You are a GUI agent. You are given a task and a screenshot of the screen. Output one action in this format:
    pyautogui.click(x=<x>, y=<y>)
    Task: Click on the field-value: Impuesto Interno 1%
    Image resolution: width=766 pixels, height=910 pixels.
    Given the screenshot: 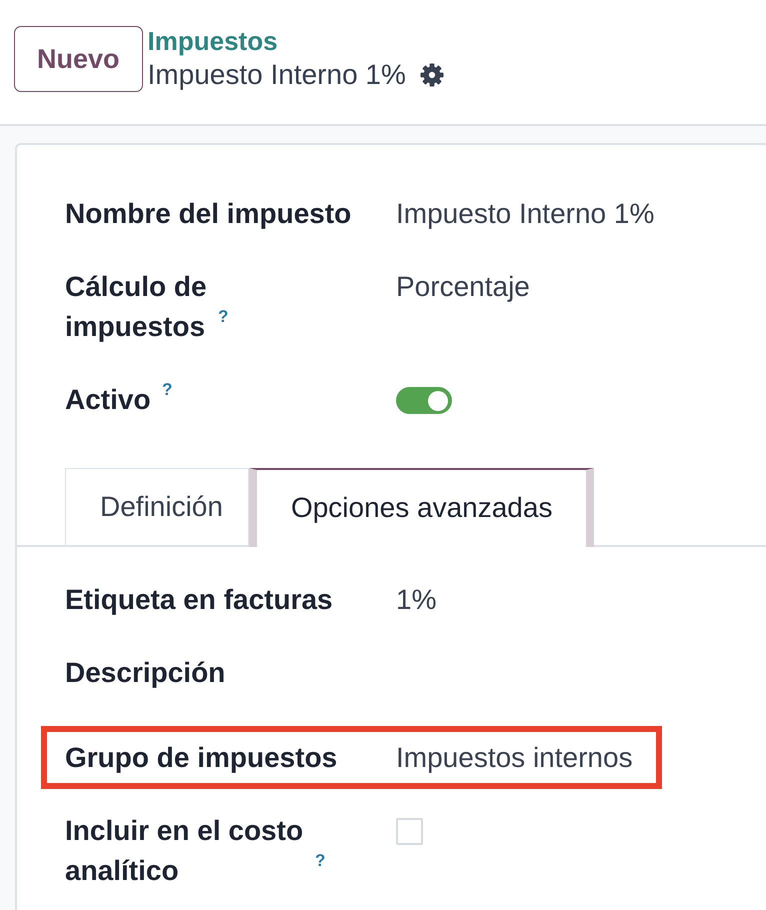 What is the action you would take?
    pyautogui.click(x=526, y=214)
    